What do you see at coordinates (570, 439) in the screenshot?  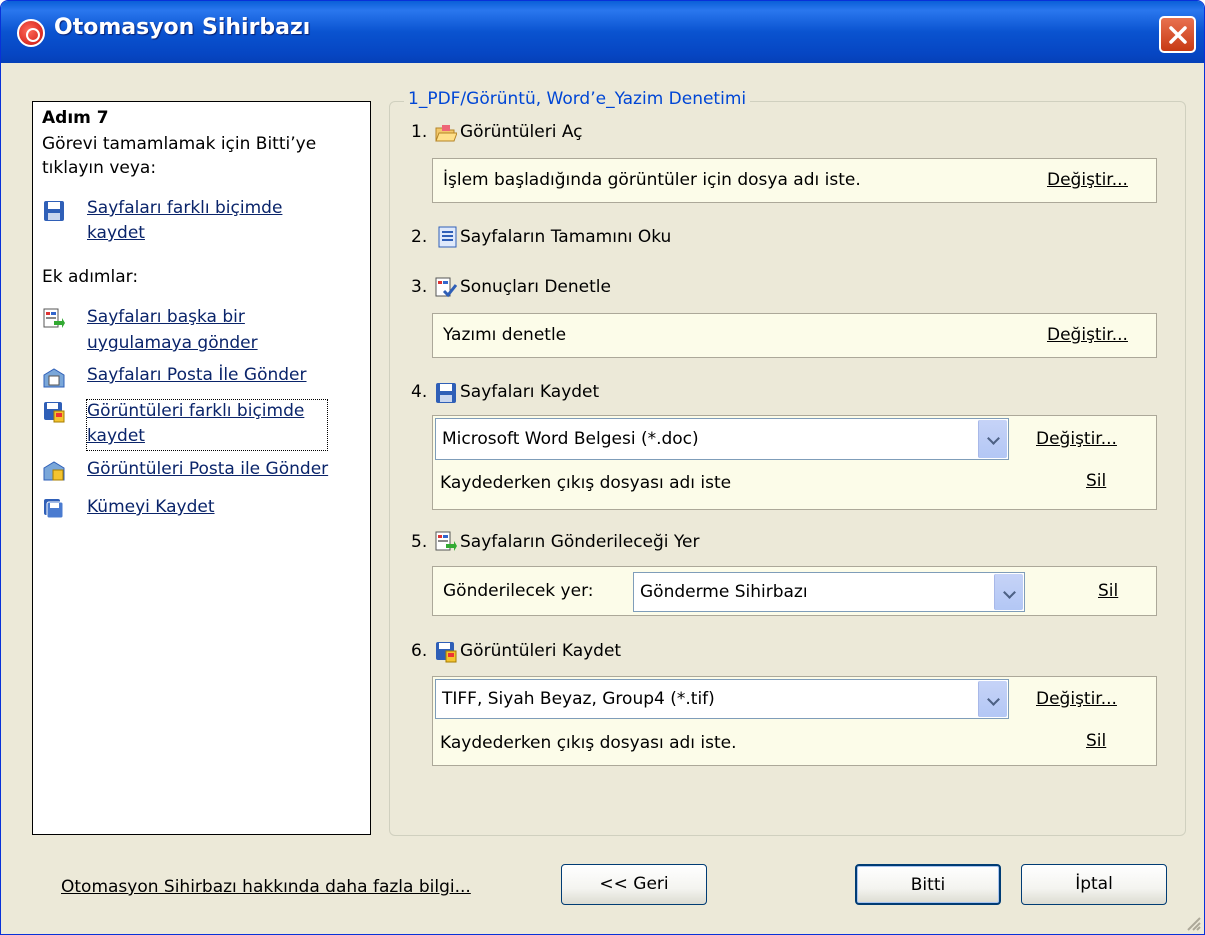 I see `step4-format-value: Microsoft Word Belgesi (*.doc)` at bounding box center [570, 439].